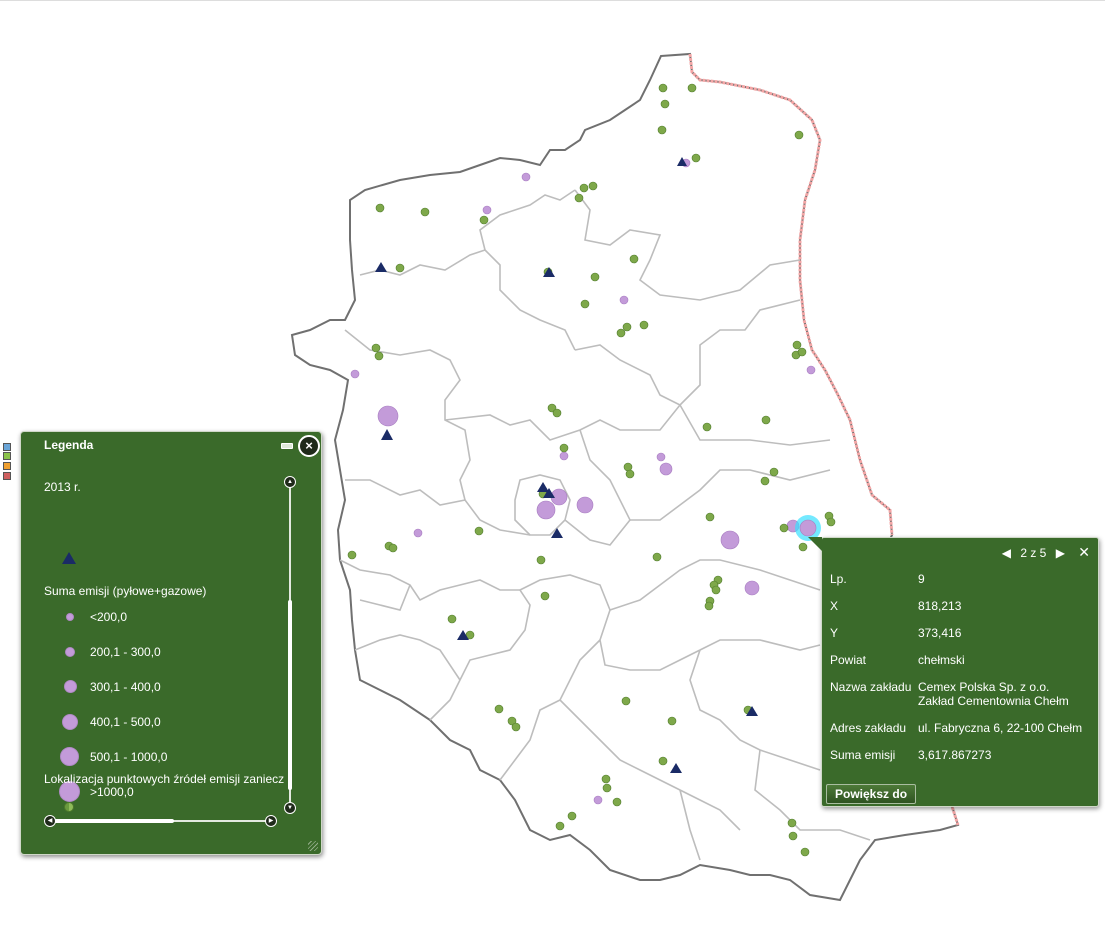  I want to click on scroll-right-icon: ▶, so click(271, 821).